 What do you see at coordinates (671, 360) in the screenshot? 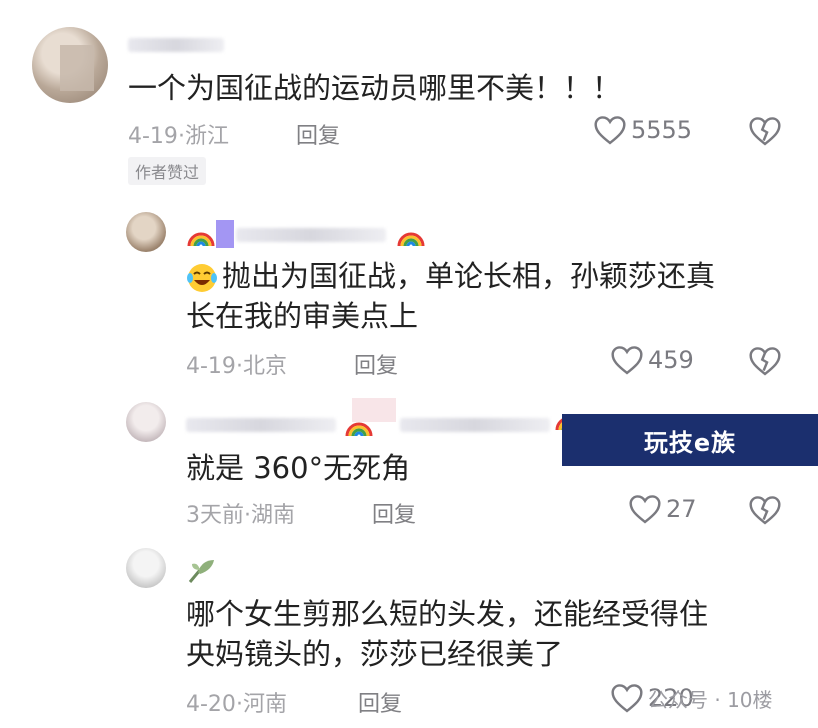
I see `like-count: 459` at bounding box center [671, 360].